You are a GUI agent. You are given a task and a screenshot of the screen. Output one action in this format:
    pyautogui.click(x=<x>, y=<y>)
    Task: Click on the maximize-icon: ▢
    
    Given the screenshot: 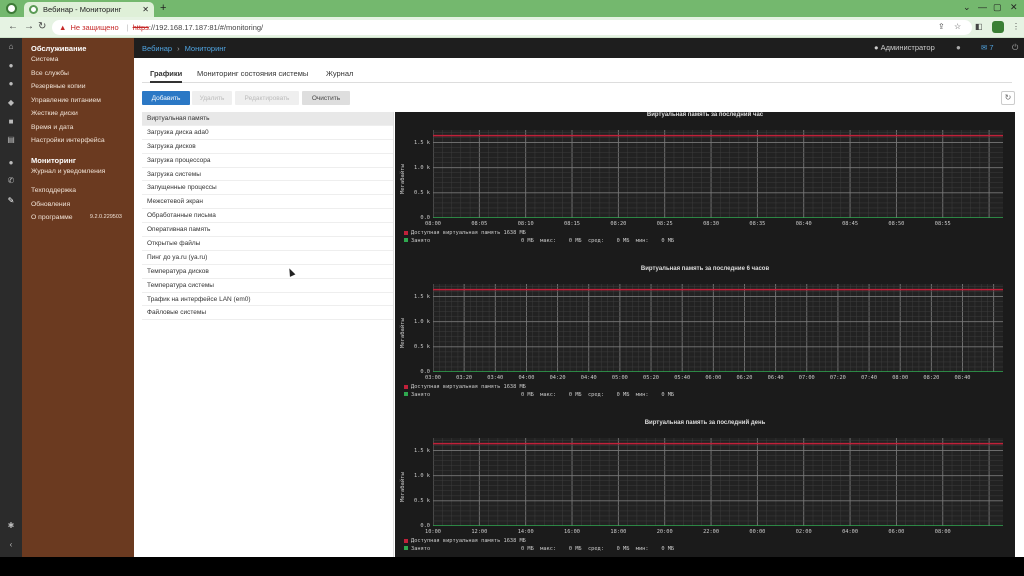 What is the action you would take?
    pyautogui.click(x=997, y=7)
    